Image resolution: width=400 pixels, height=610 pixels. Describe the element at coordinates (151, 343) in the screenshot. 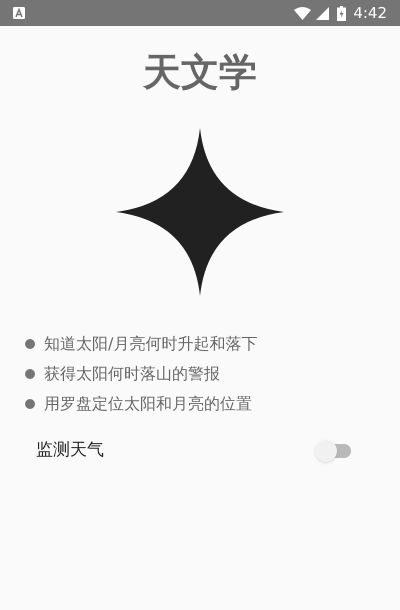

I see `feature-text: 知道太阳/月亮何时升起和落下` at that location.